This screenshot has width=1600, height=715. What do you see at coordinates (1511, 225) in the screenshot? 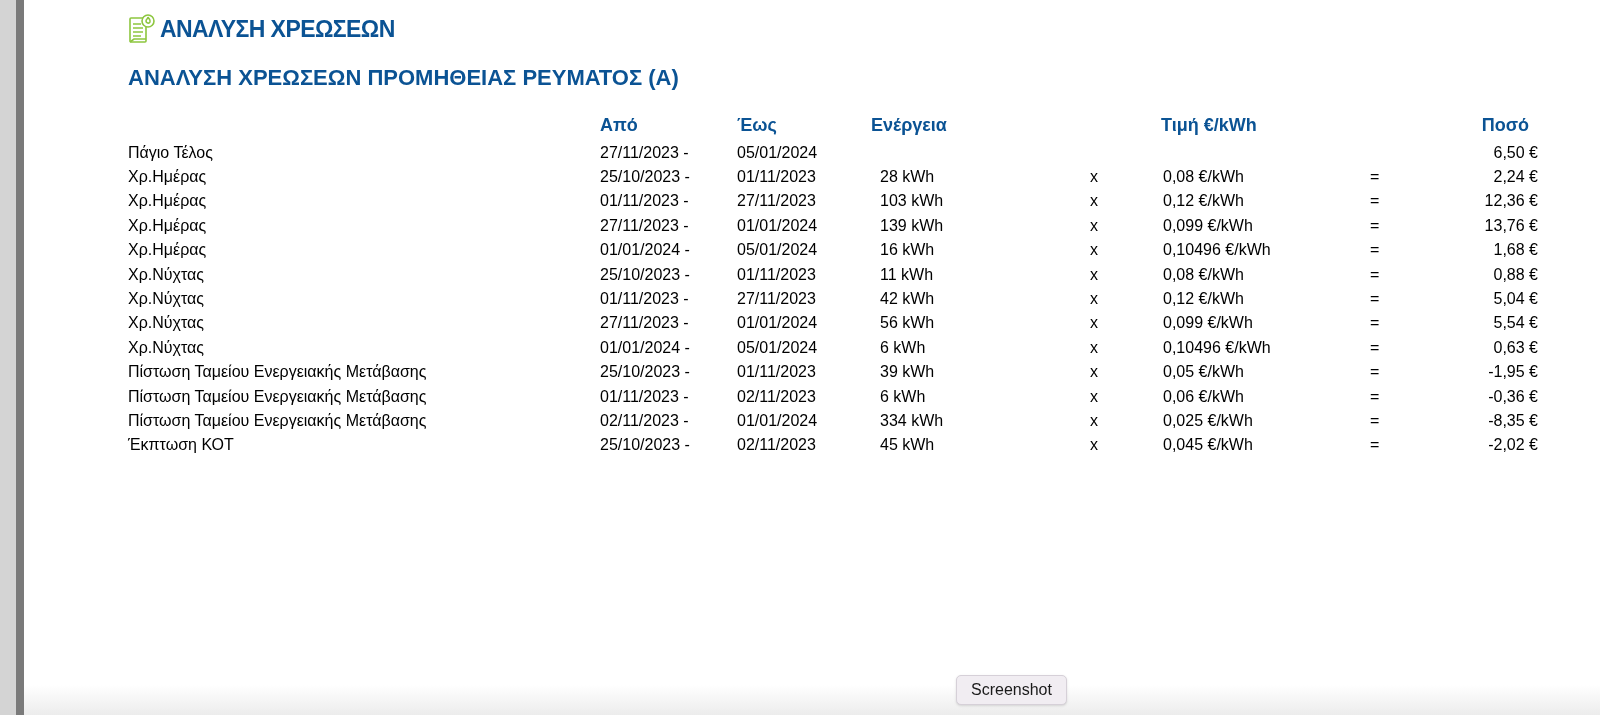
I see `table-cell: 13,76 €` at bounding box center [1511, 225].